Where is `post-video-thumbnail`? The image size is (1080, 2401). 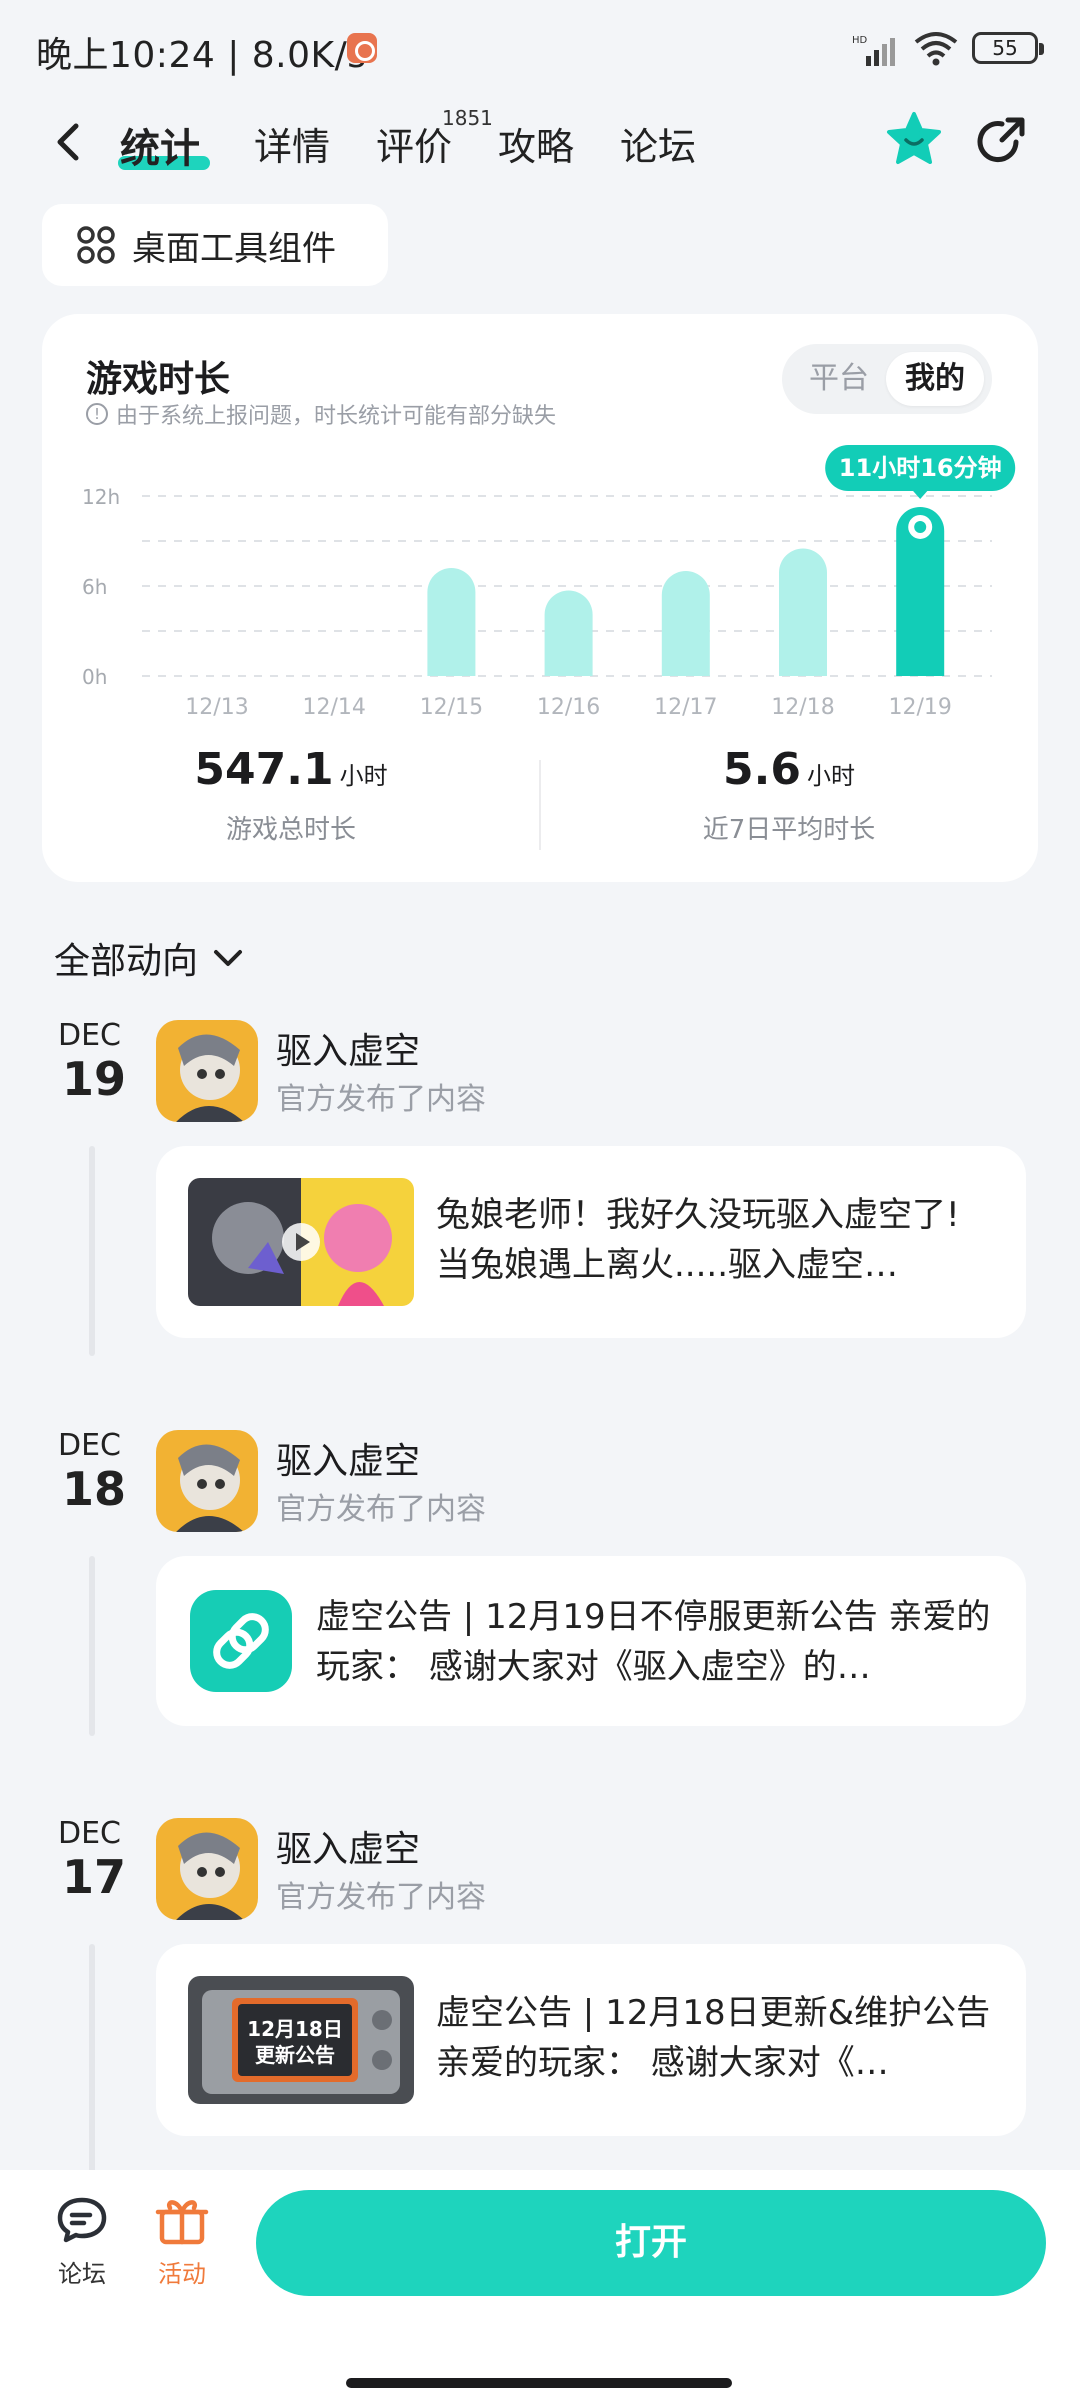 post-video-thumbnail is located at coordinates (301, 1242).